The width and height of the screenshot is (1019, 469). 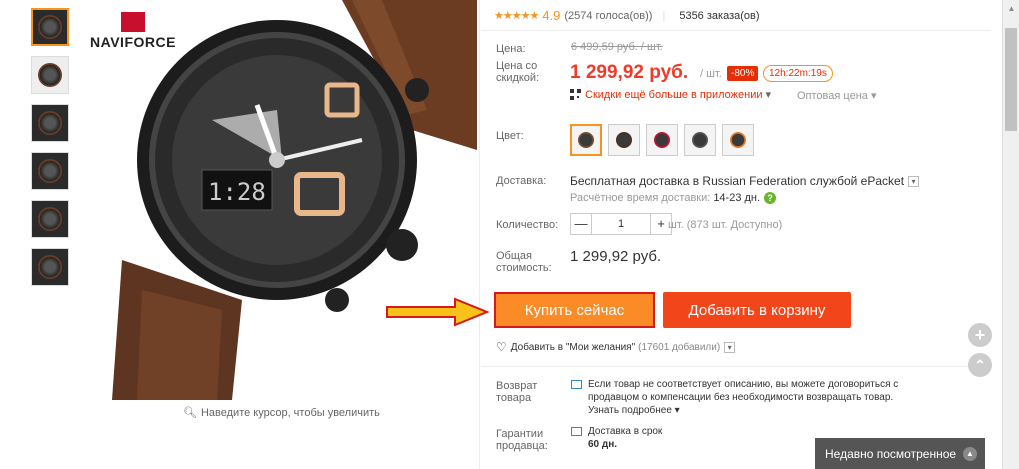 I want to click on brand-logo: NAVIFORCE, so click(x=133, y=31).